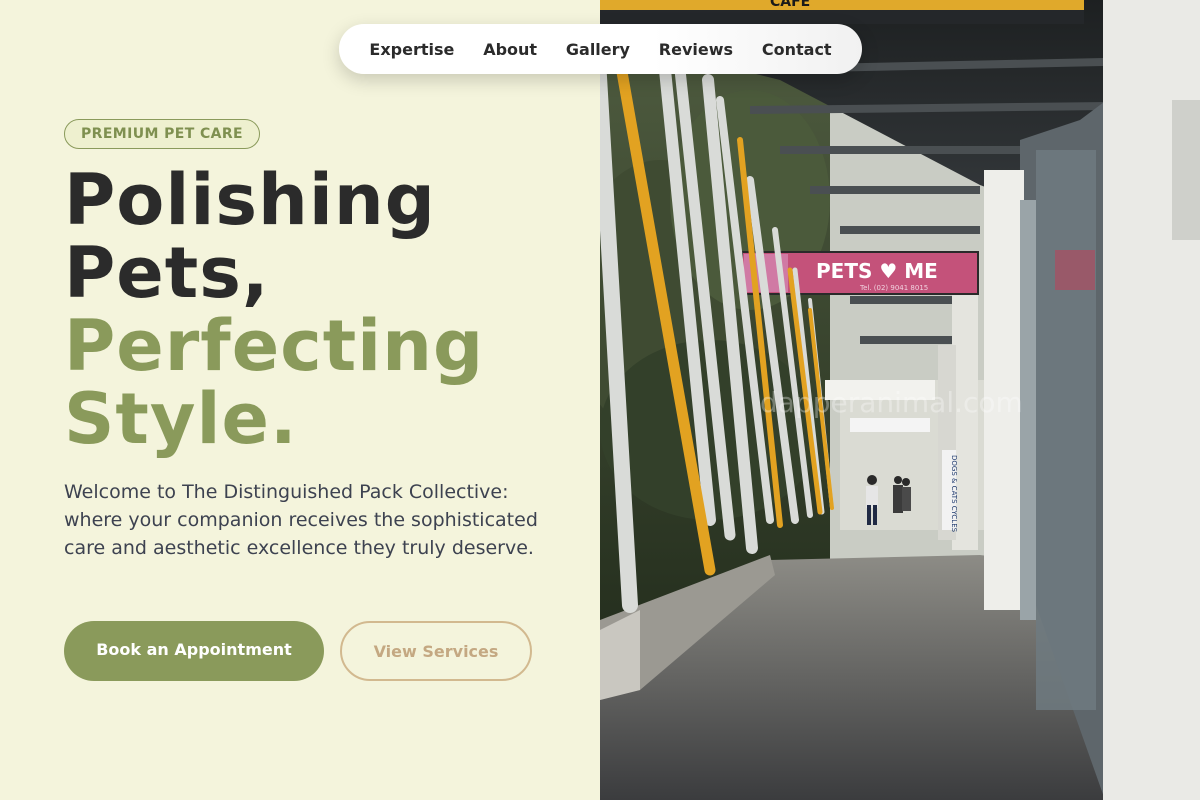  What do you see at coordinates (510, 49) in the screenshot?
I see `nav-about: About` at bounding box center [510, 49].